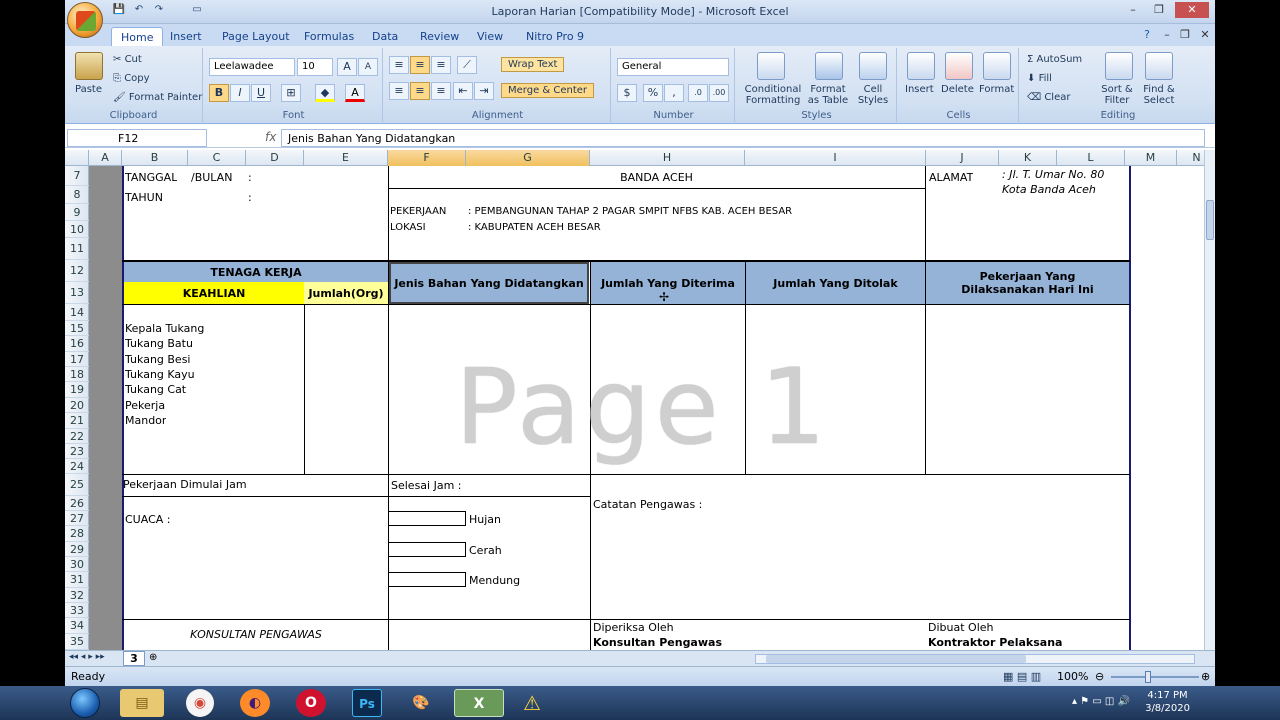  What do you see at coordinates (139, 11) in the screenshot?
I see `undo-icon: ↶` at bounding box center [139, 11].